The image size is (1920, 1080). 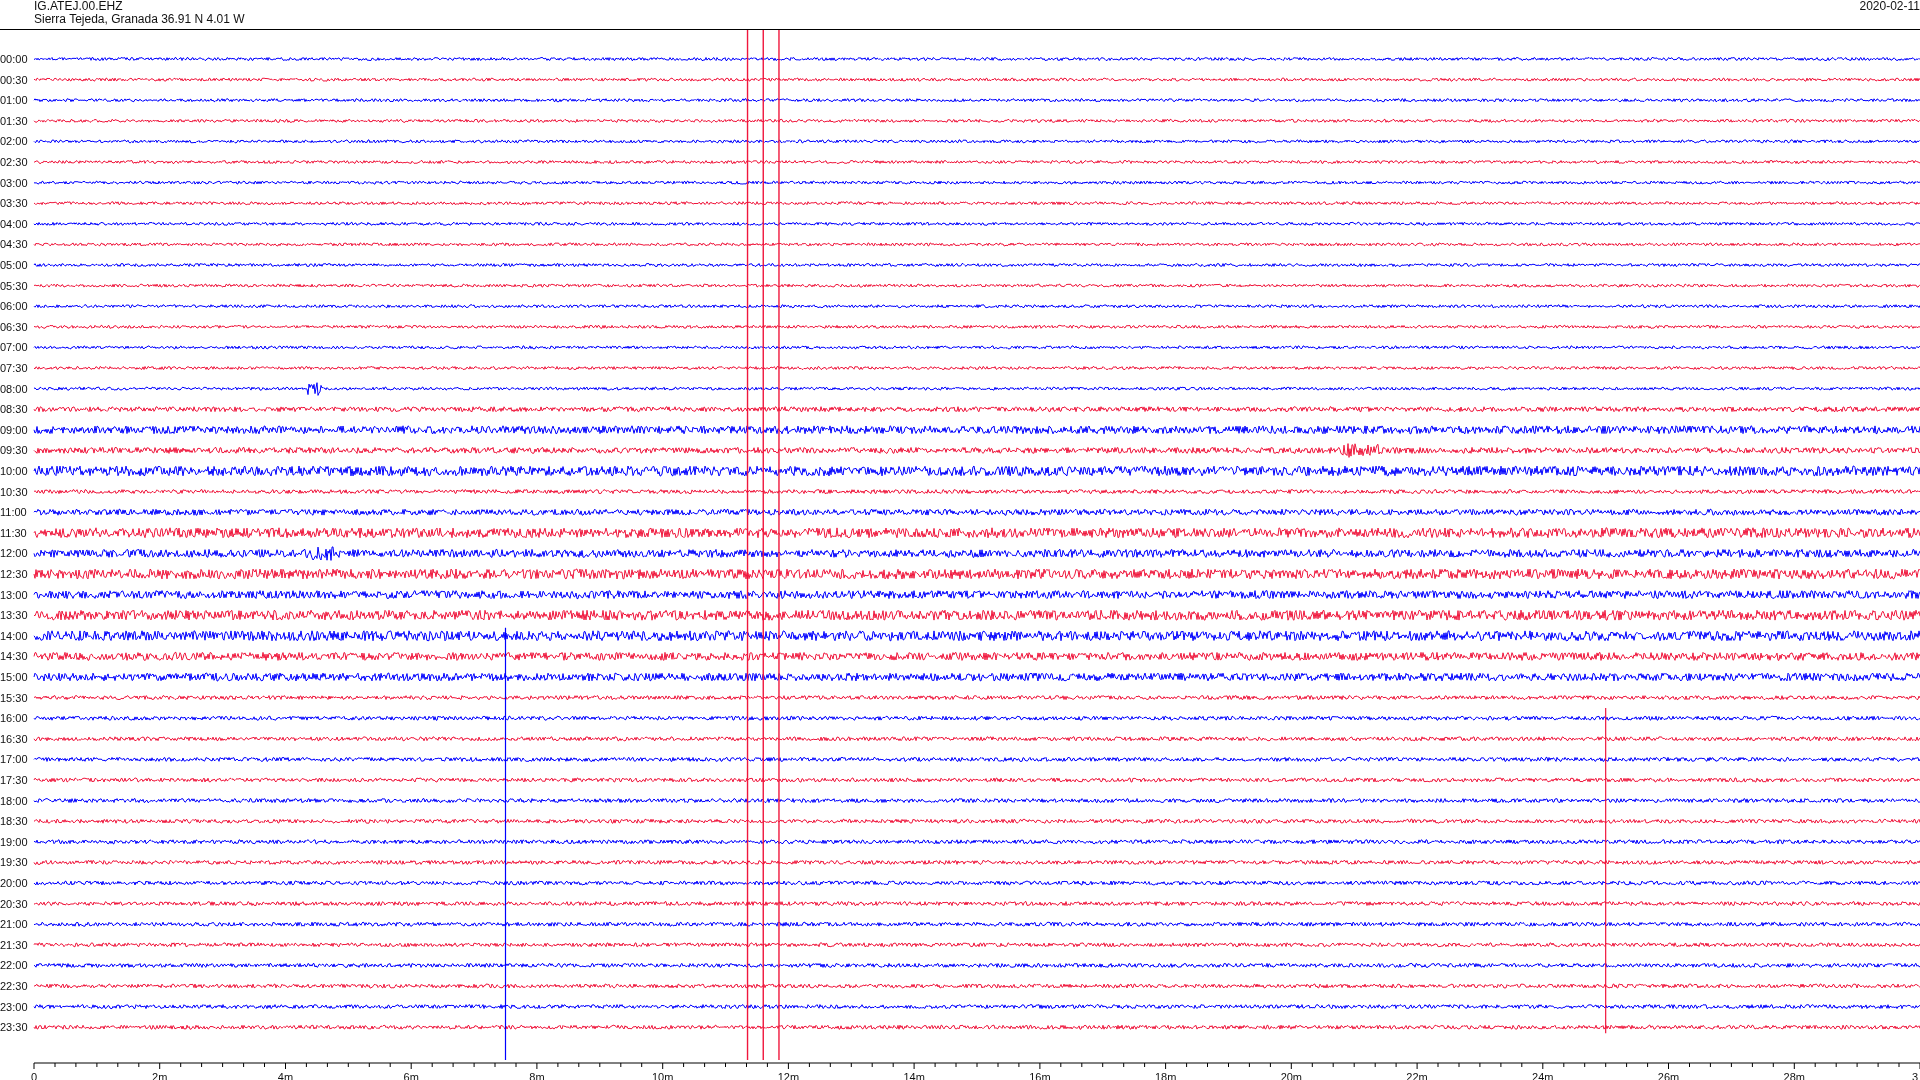 I want to click on time-label: 17:30, so click(x=14, y=780).